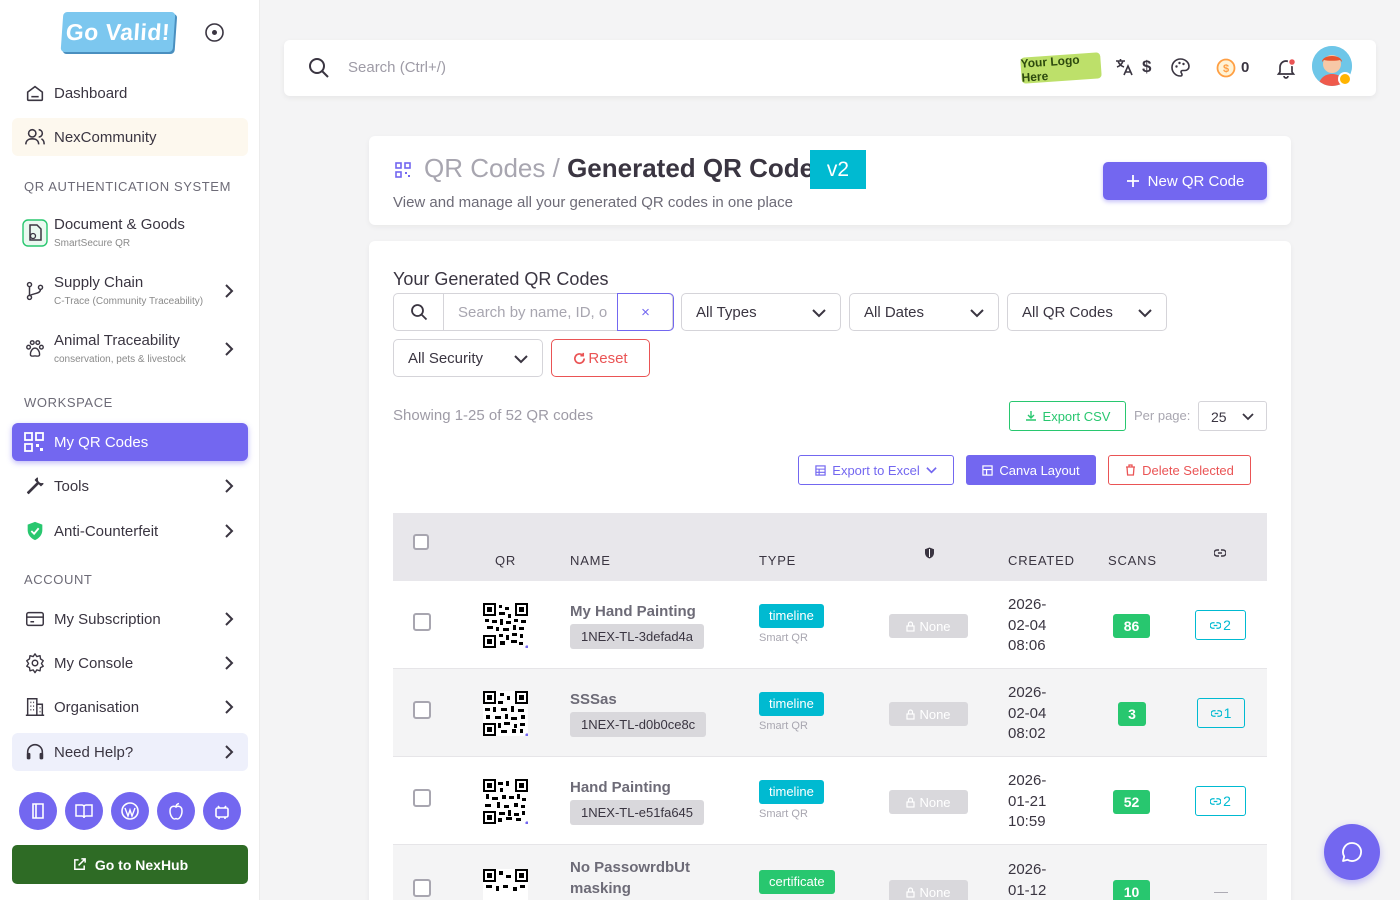 This screenshot has height=900, width=1400. Describe the element at coordinates (894, 312) in the screenshot. I see `date-filter-value: All Dates` at that location.